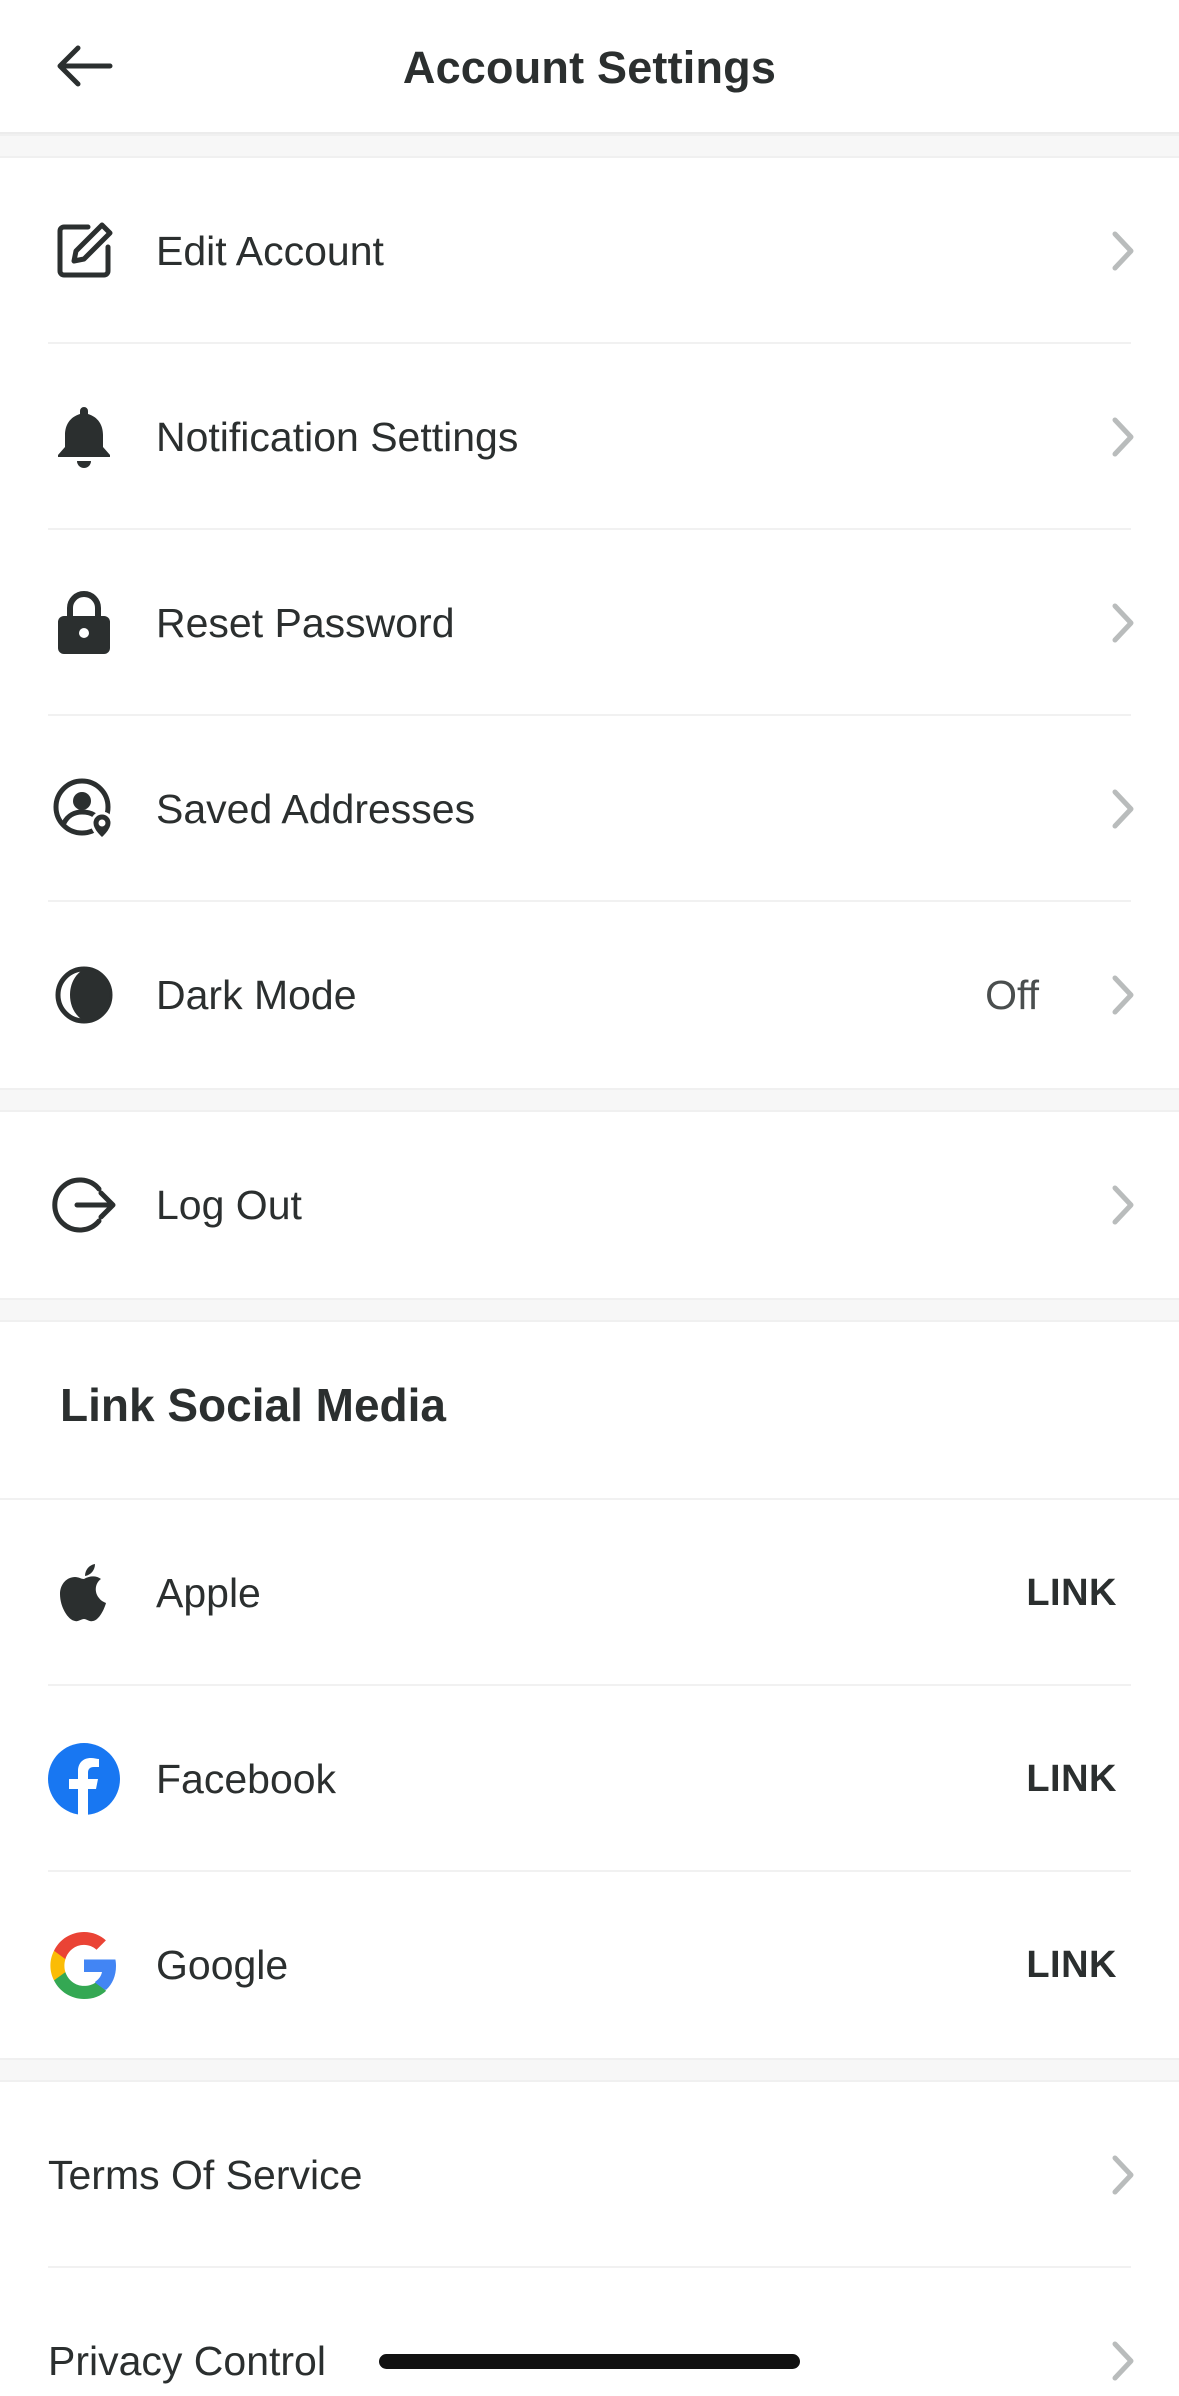  What do you see at coordinates (589, 995) in the screenshot?
I see `dark-mode-row: Dark Mode Off` at bounding box center [589, 995].